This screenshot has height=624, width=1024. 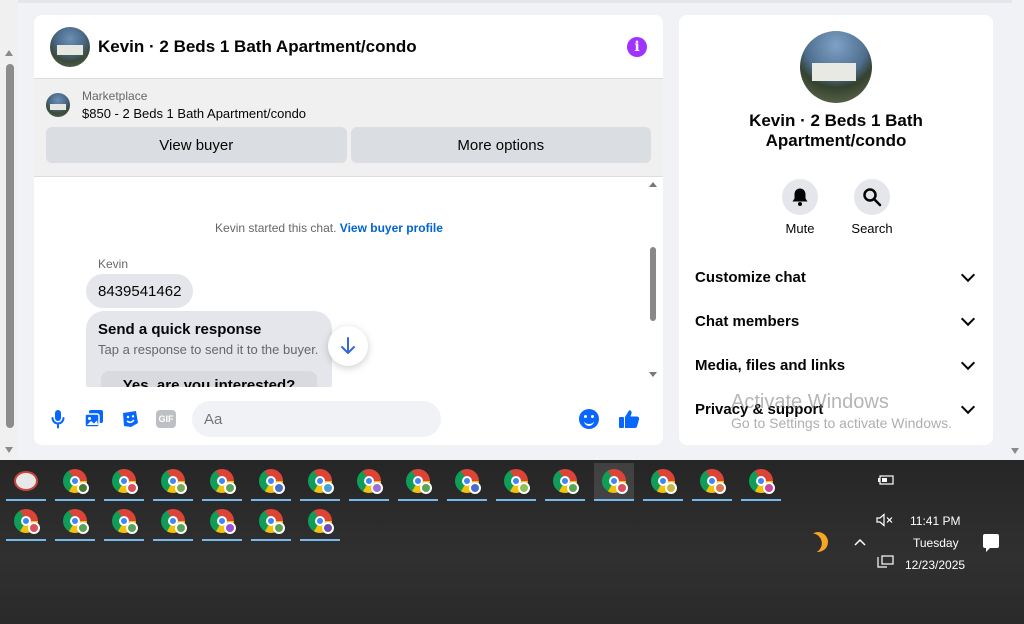 I want to click on thumbs-up-icon, so click(x=629, y=419).